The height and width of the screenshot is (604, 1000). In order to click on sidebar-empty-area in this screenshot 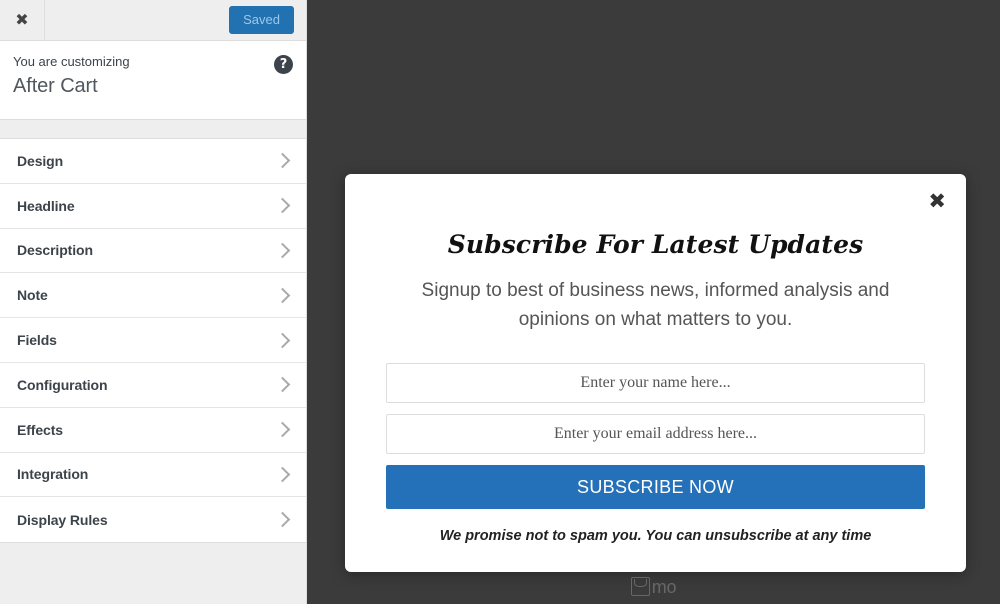, I will do `click(153, 573)`.